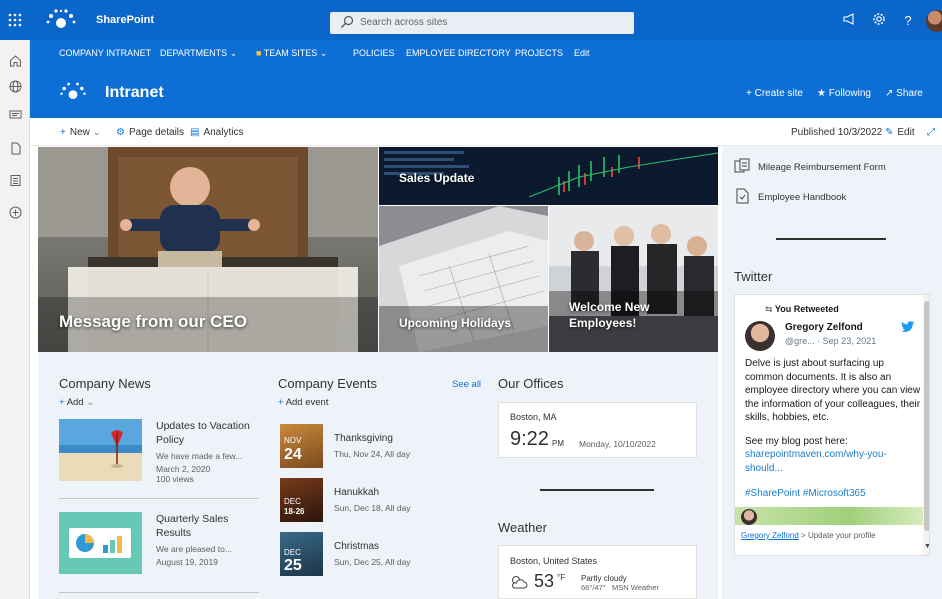 The height and width of the screenshot is (599, 942). I want to click on company-logo-icon, so click(61, 20).